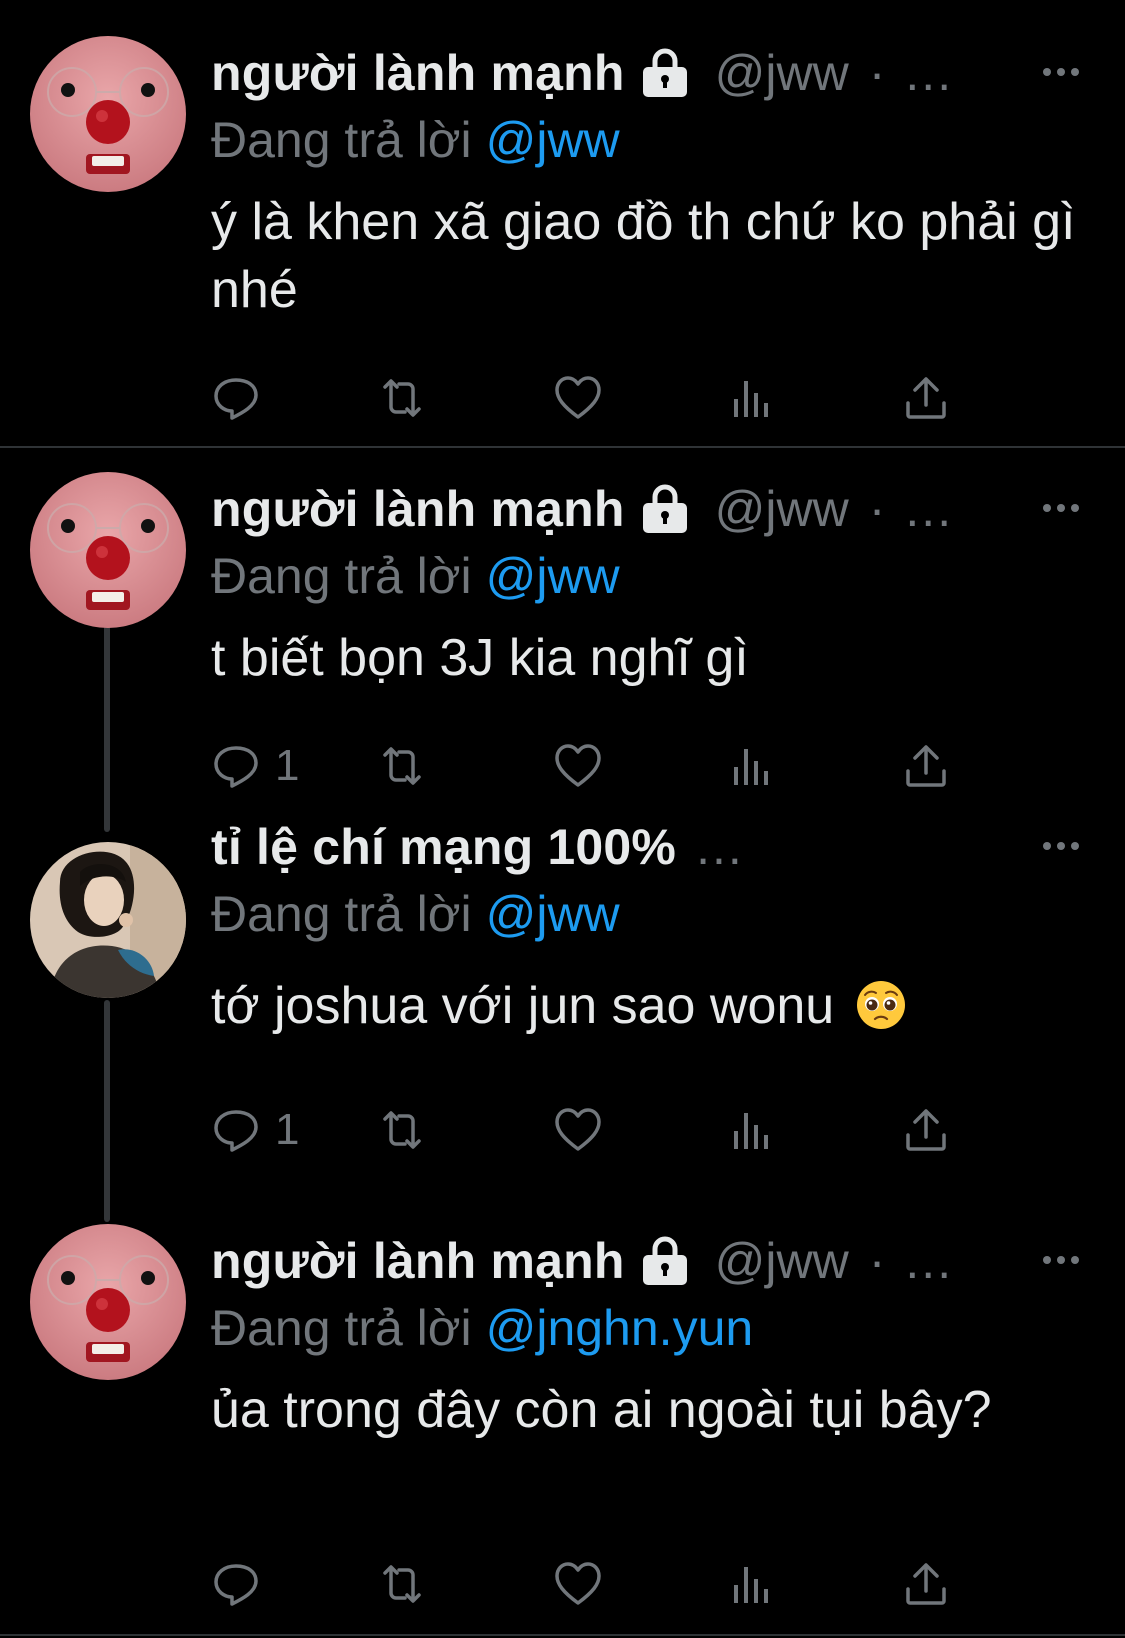 The height and width of the screenshot is (1638, 1125). I want to click on tweet-text: ủa trong đây còn ai ngoài tụi bây?, so click(601, 1410).